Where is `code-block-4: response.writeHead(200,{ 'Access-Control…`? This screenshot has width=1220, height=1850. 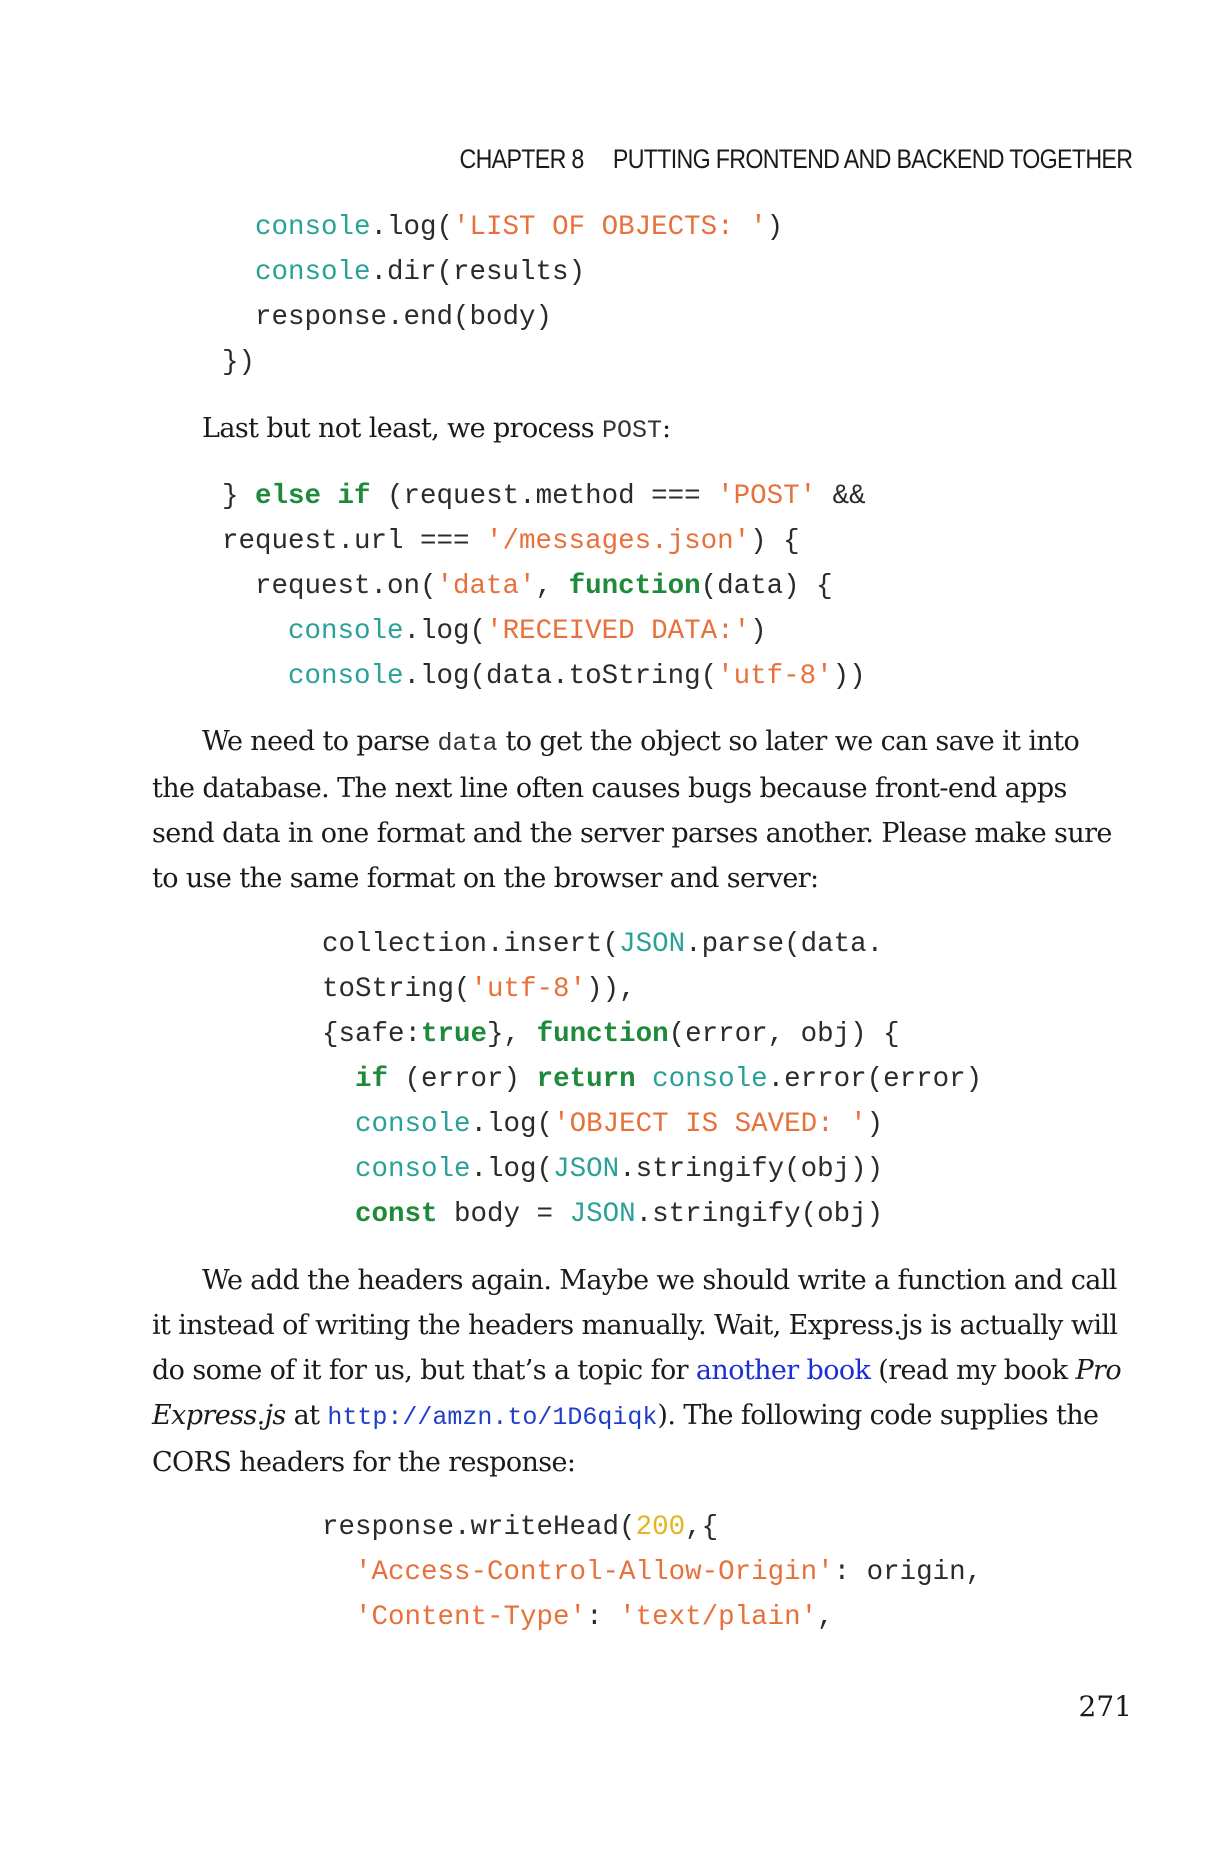 code-block-4: response.writeHead(200,{ 'Access-Control… is located at coordinates (652, 1572).